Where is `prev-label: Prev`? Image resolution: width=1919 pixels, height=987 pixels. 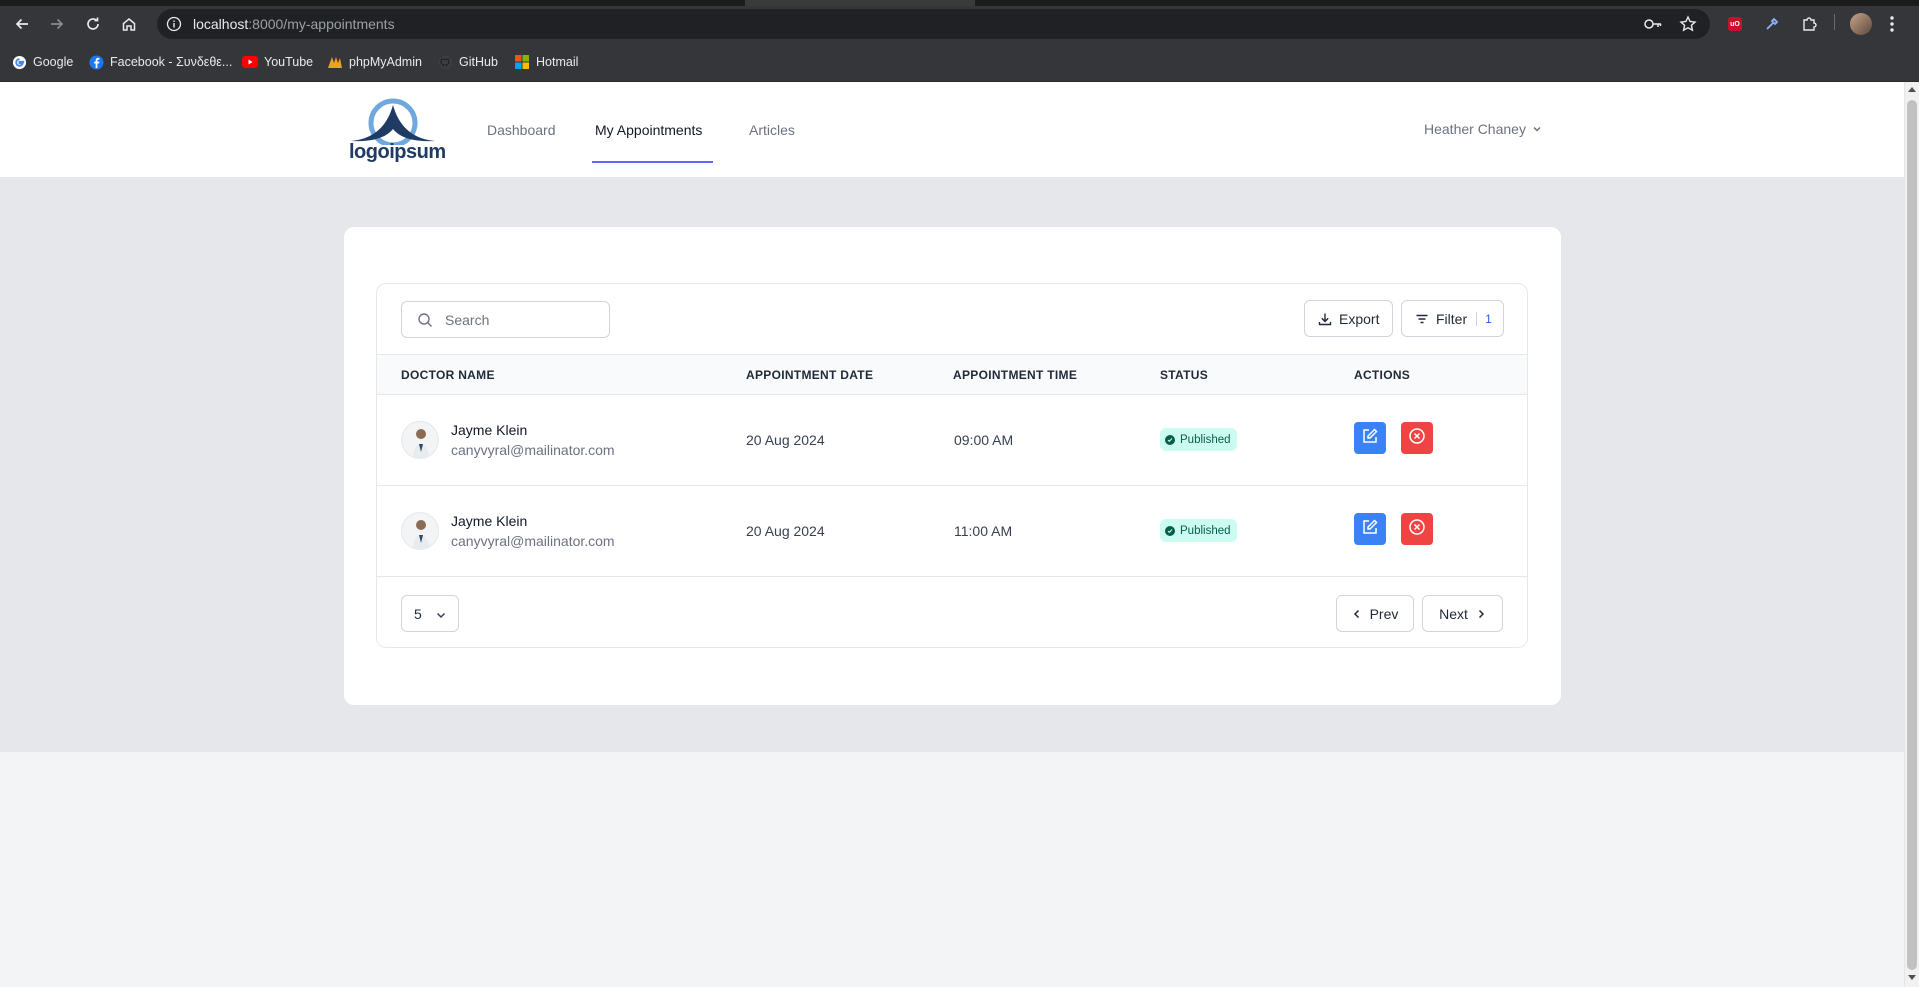 prev-label: Prev is located at coordinates (1384, 613).